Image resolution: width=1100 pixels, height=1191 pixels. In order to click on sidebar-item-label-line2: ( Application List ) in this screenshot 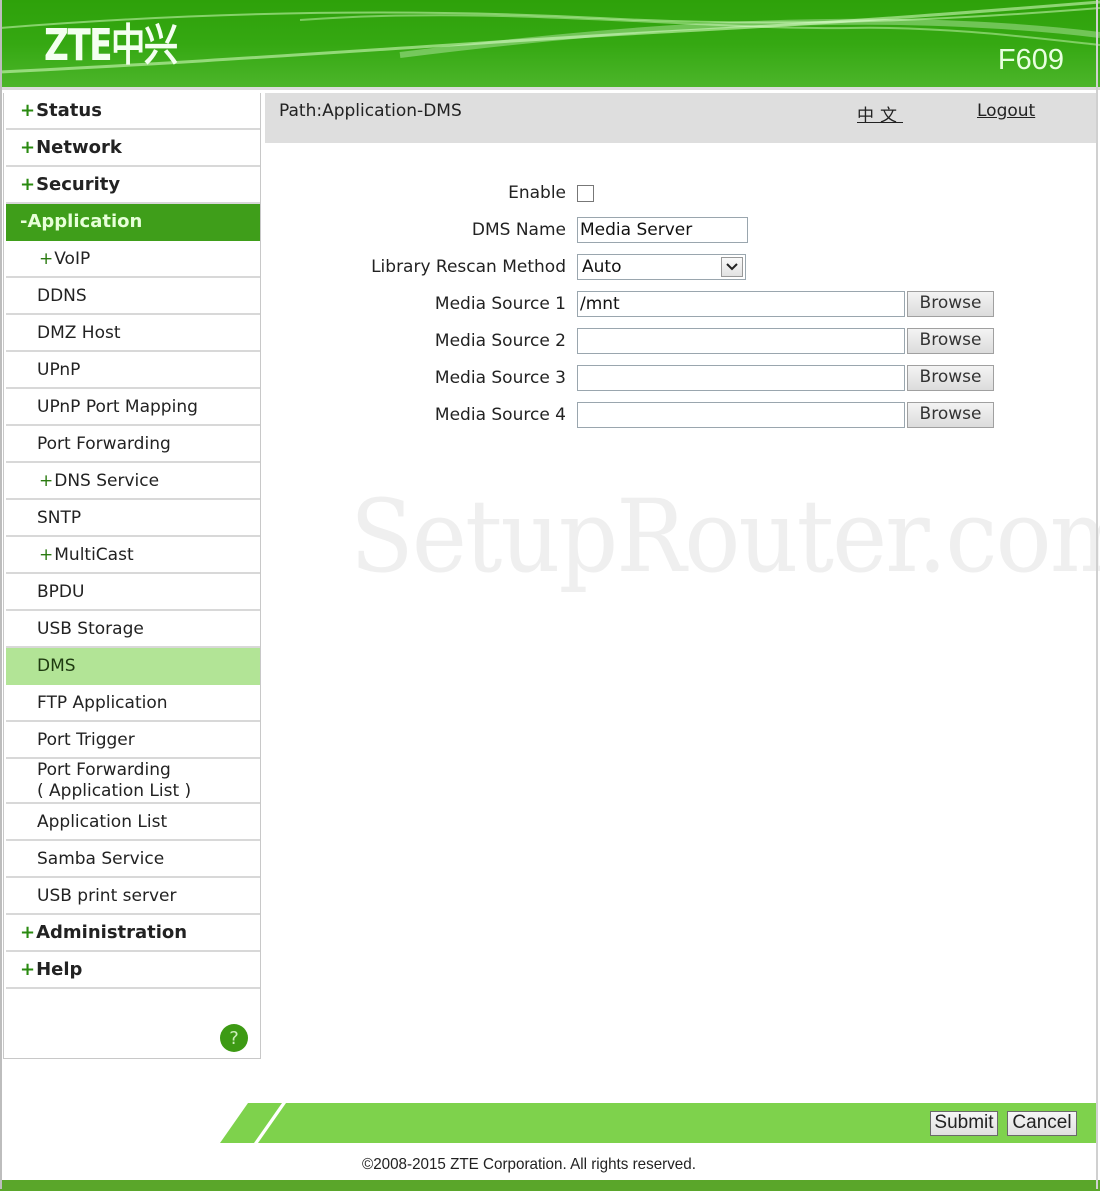, I will do `click(114, 790)`.